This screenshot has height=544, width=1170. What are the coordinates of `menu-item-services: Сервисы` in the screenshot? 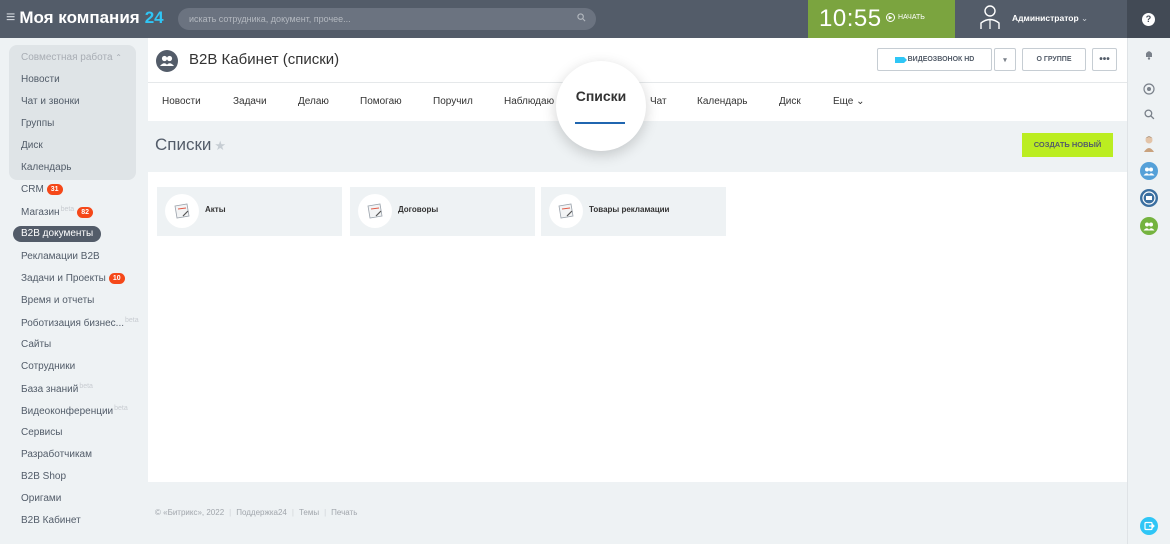 It's located at (41, 432).